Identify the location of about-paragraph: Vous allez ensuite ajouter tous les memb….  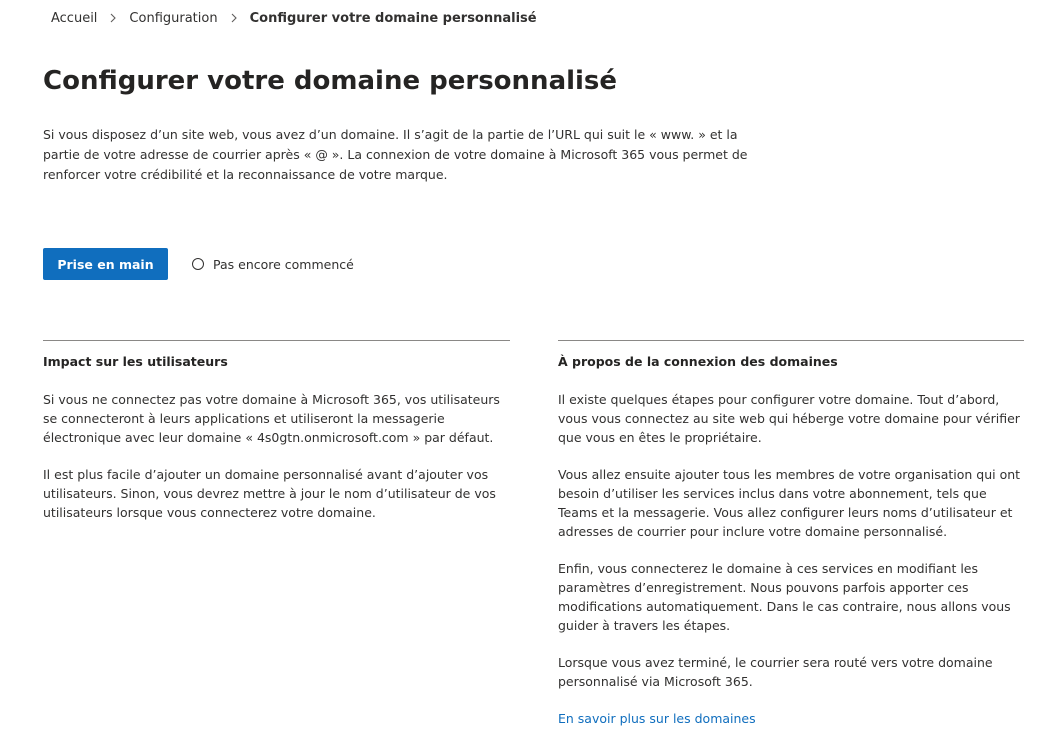
(789, 503).